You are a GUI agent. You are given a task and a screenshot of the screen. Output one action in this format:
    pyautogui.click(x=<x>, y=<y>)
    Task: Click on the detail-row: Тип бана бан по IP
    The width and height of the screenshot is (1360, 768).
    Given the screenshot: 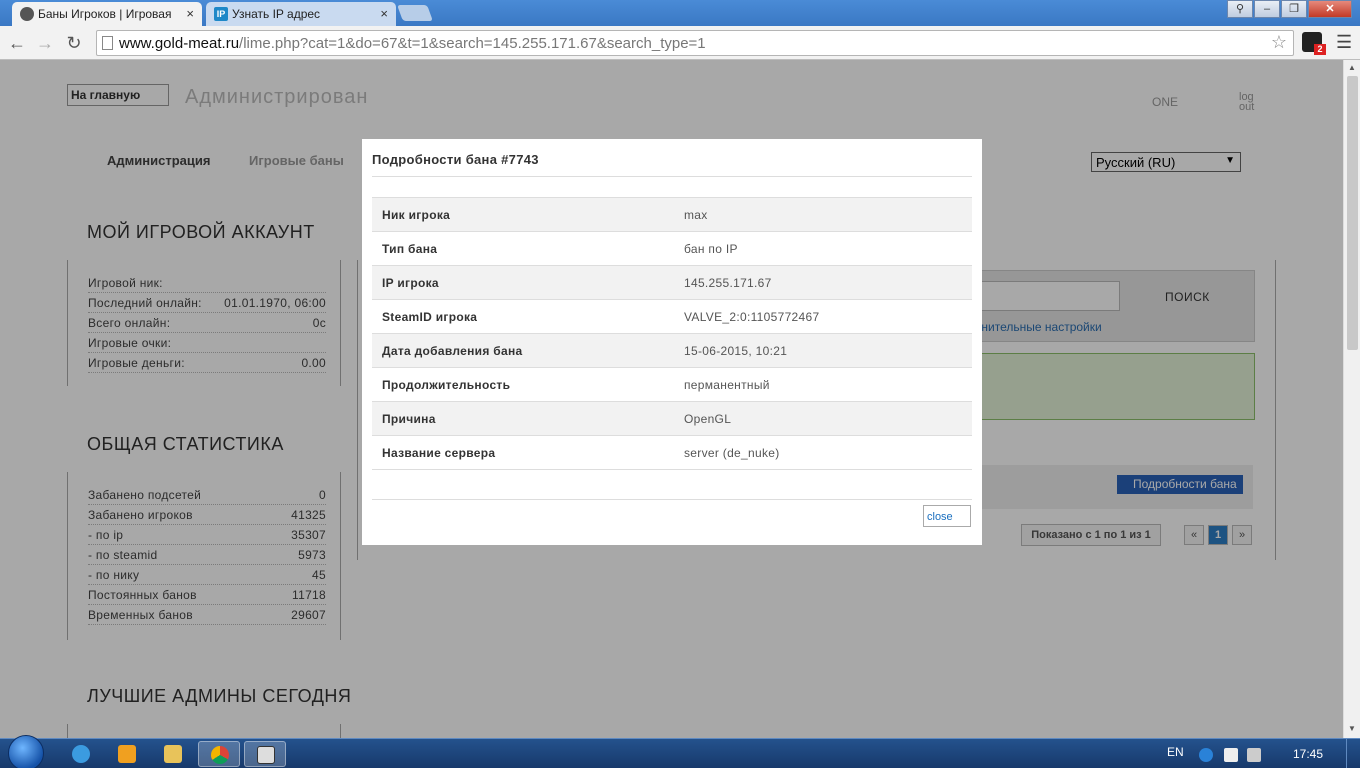 What is the action you would take?
    pyautogui.click(x=672, y=249)
    